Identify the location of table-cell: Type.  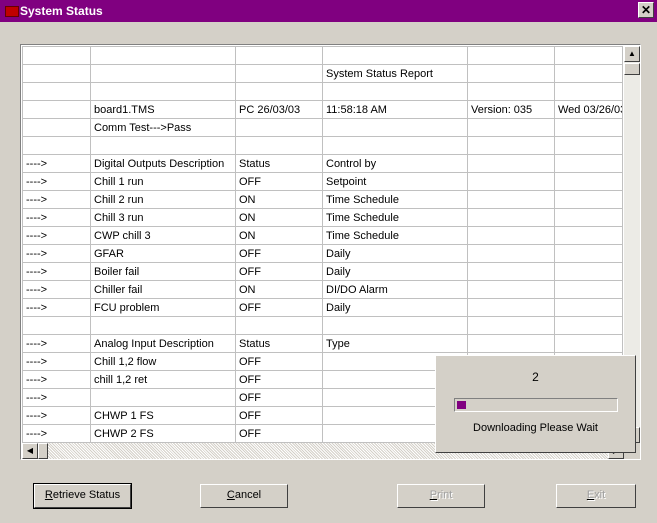
(395, 343).